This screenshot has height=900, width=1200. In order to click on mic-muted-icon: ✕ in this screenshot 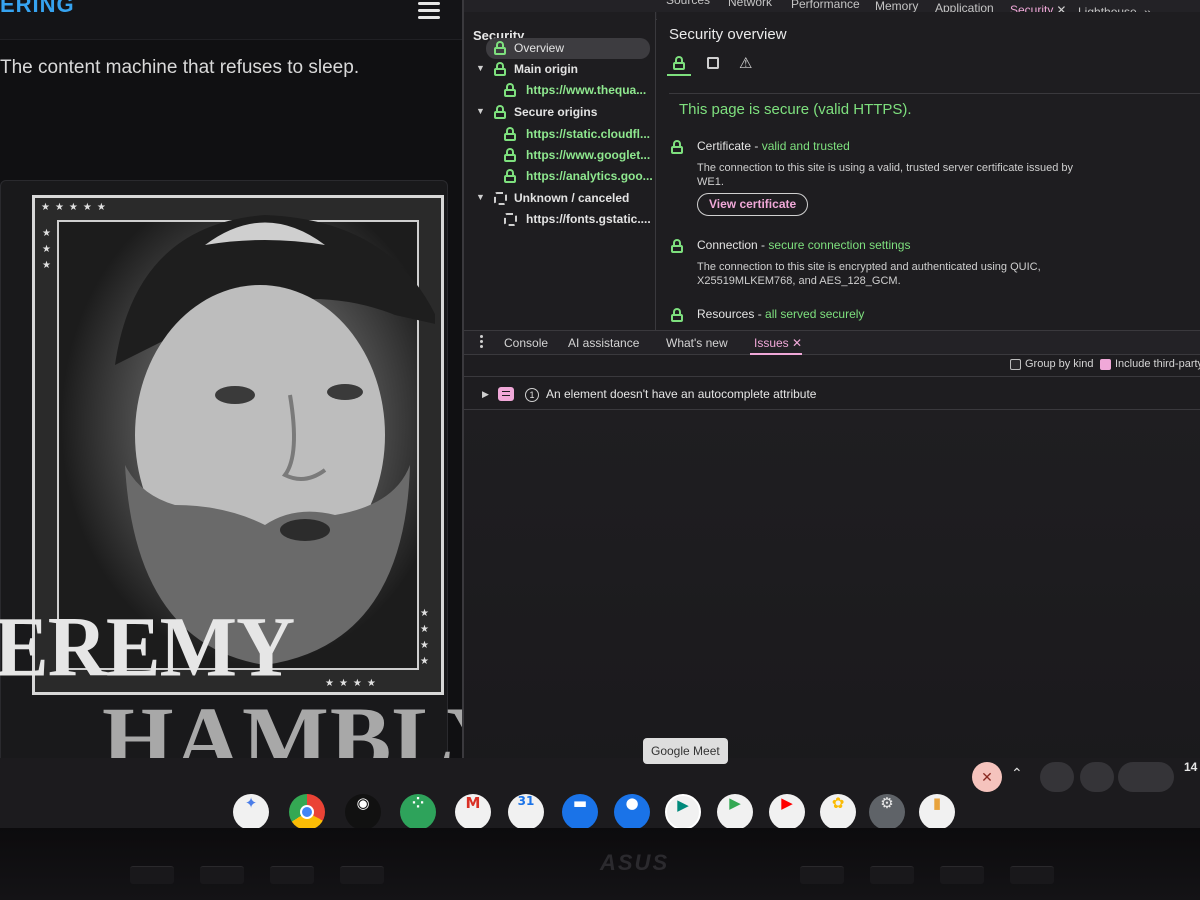, I will do `click(987, 777)`.